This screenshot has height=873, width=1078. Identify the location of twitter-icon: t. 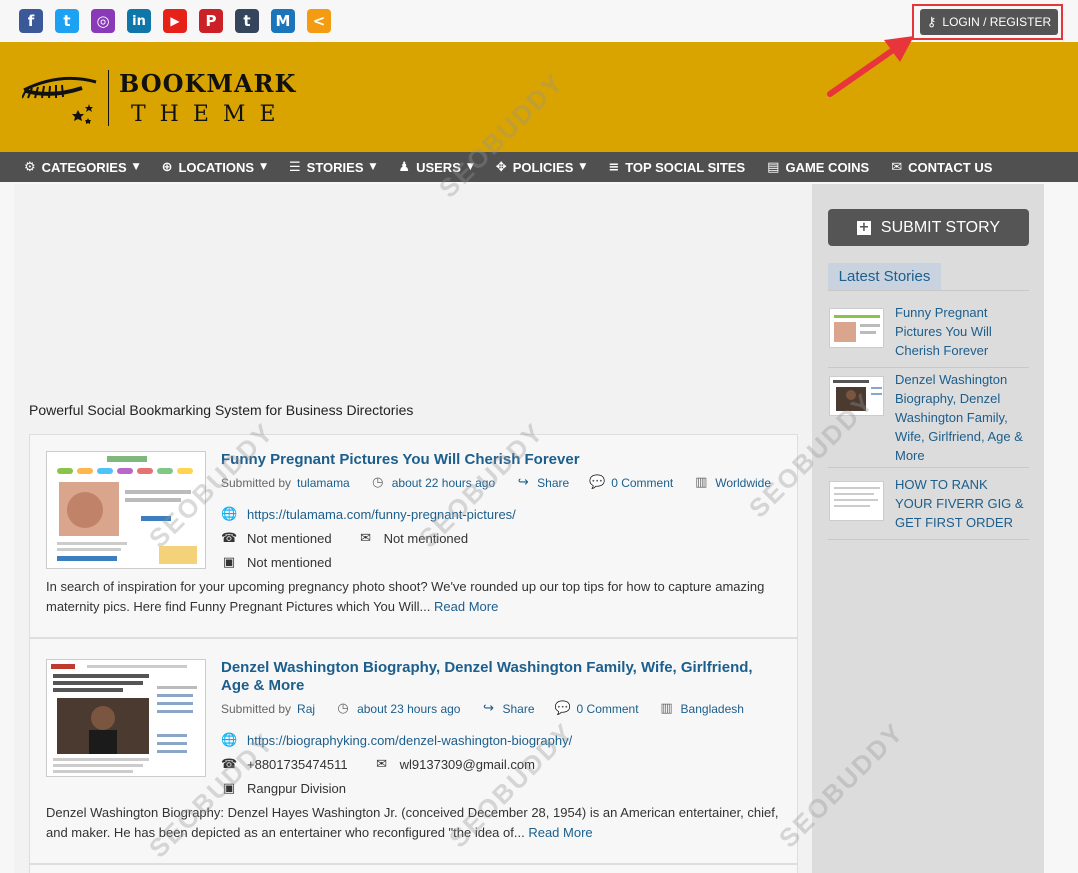
(67, 21).